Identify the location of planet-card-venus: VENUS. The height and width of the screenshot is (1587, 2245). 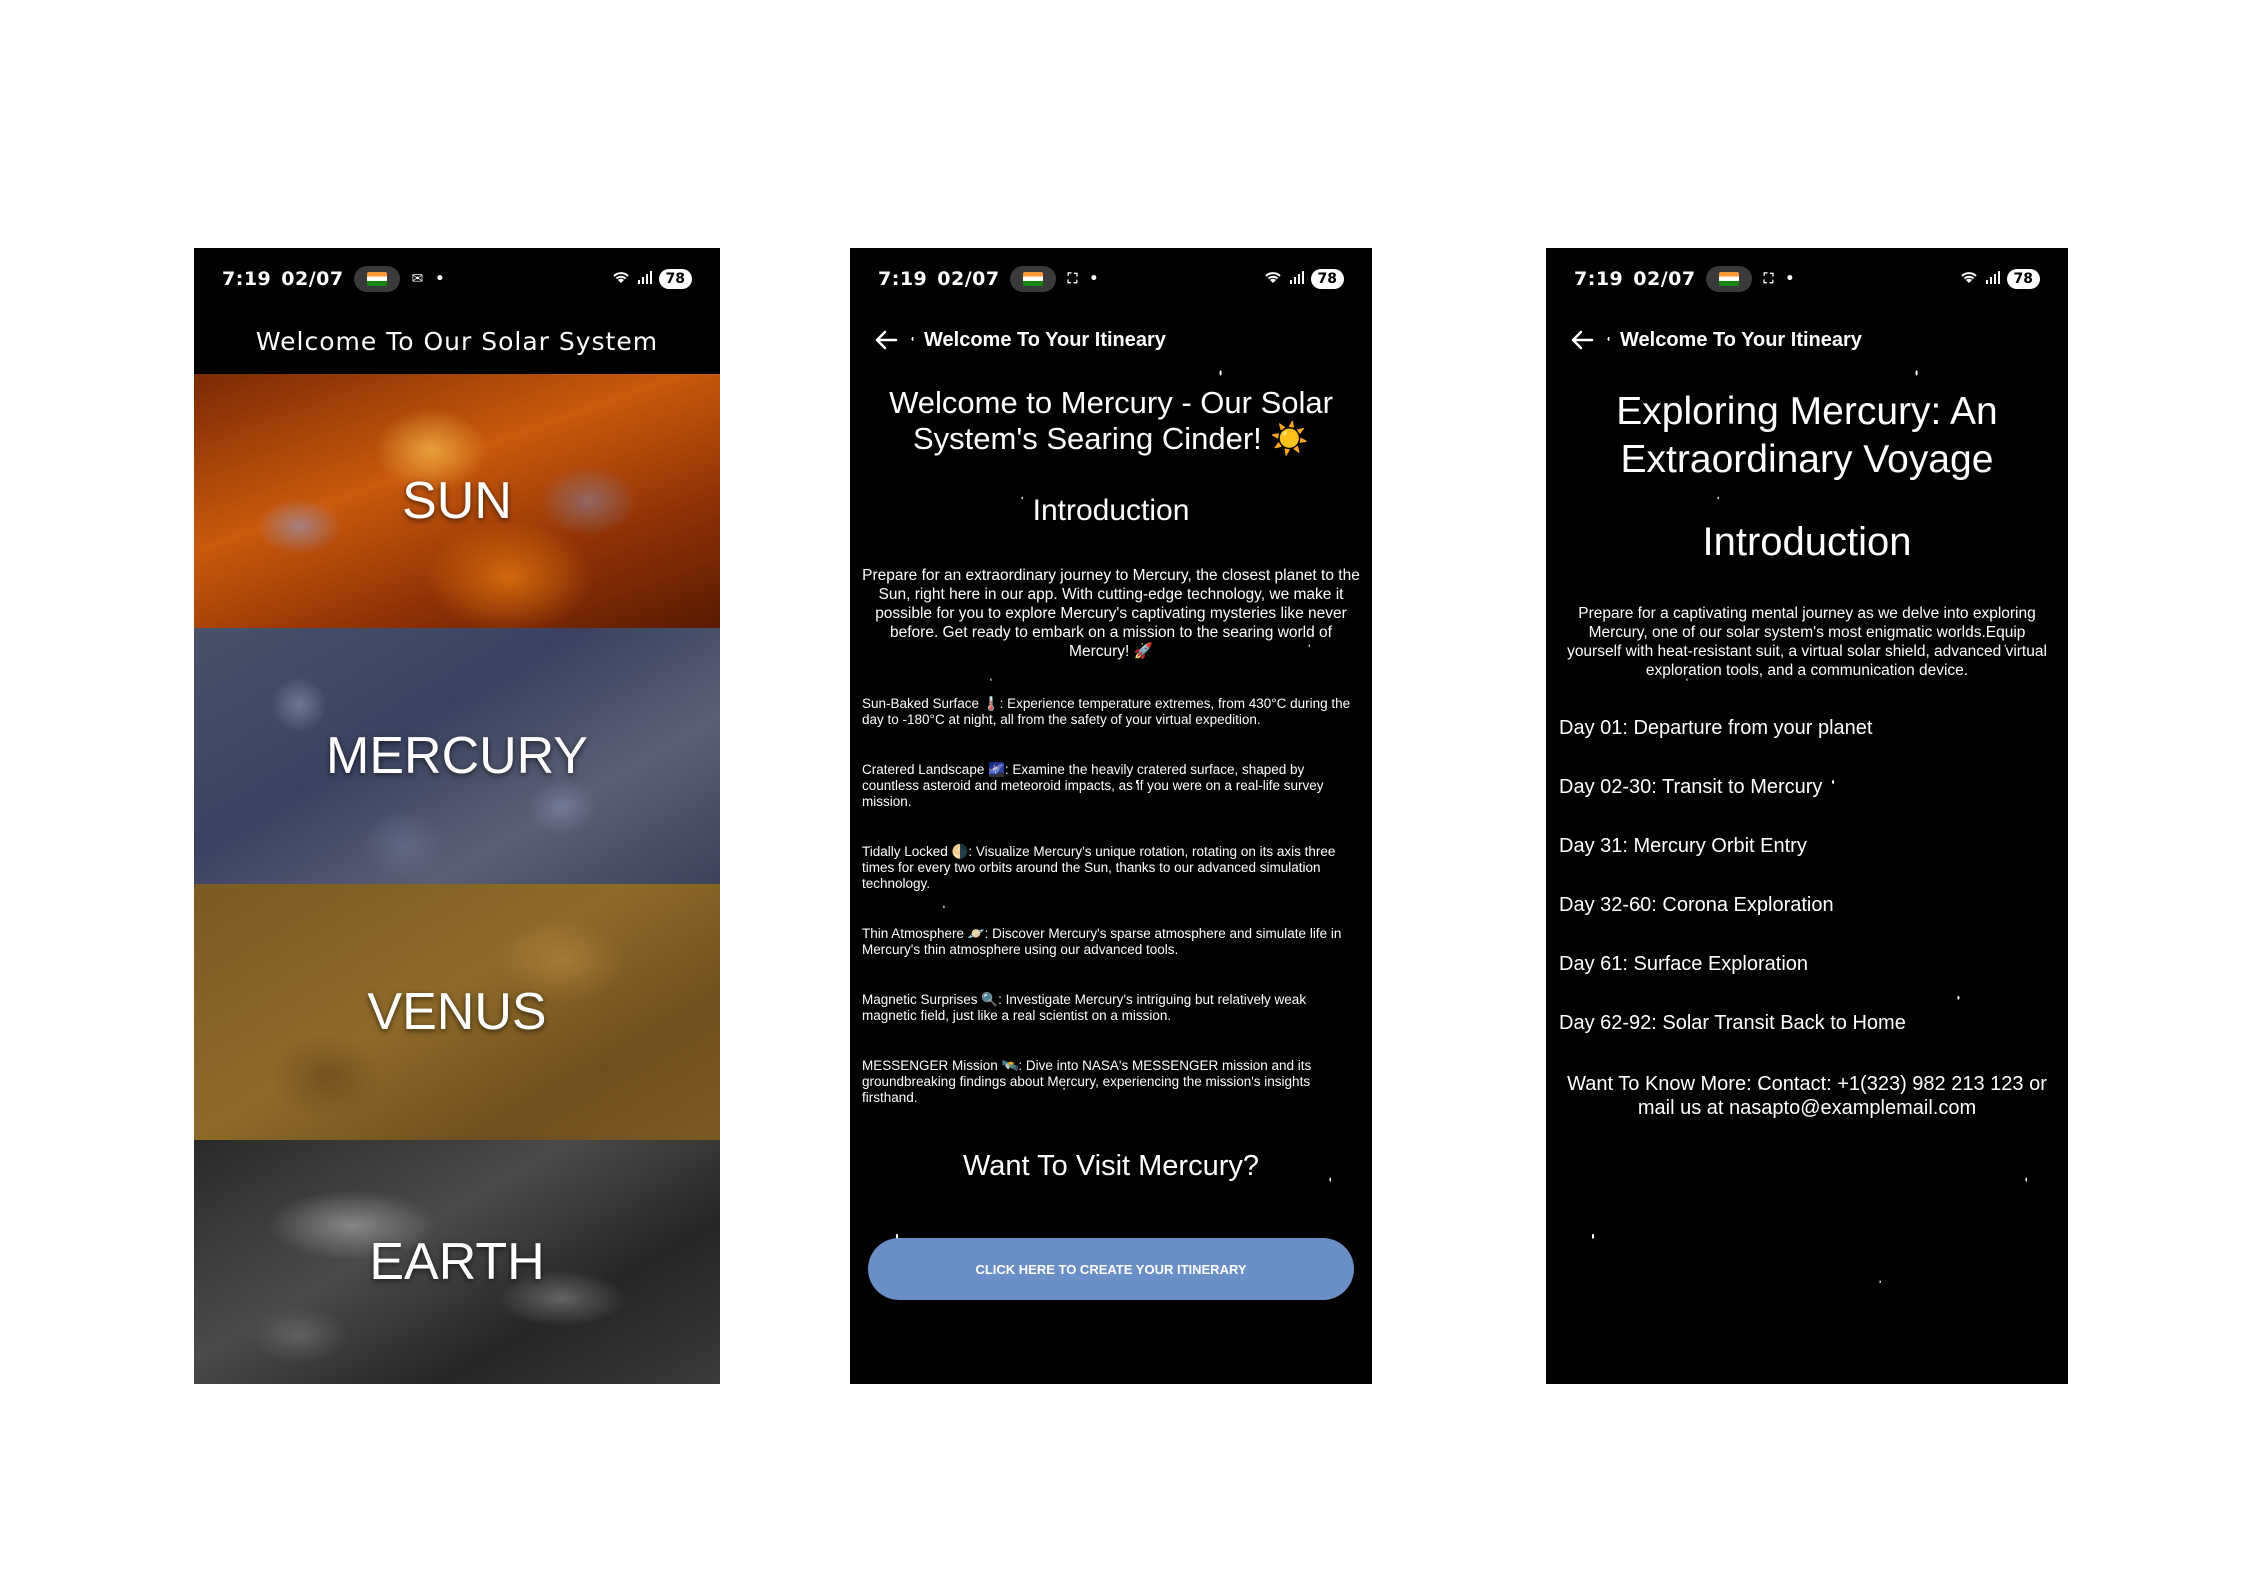
(457, 1012).